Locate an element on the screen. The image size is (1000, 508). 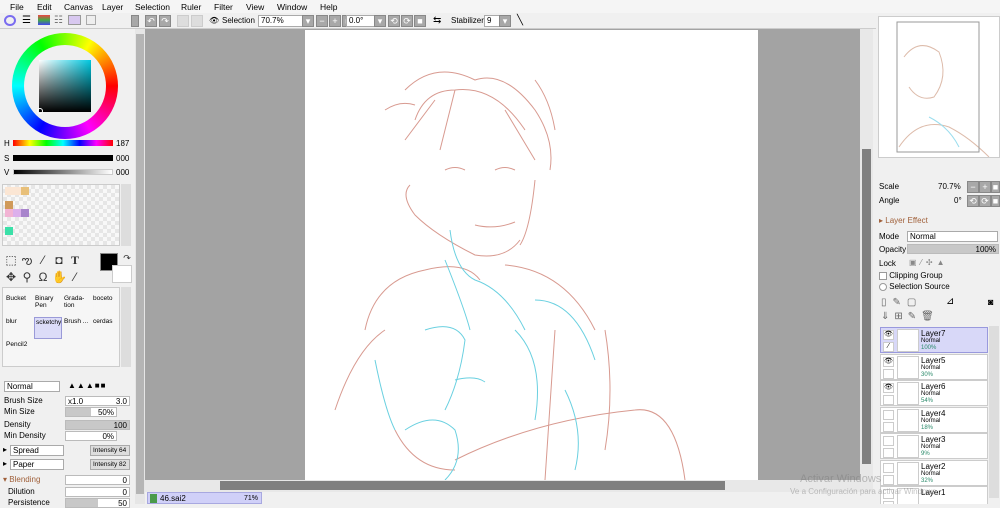
rotate-icon: Ω is located at coordinates (43, 277).